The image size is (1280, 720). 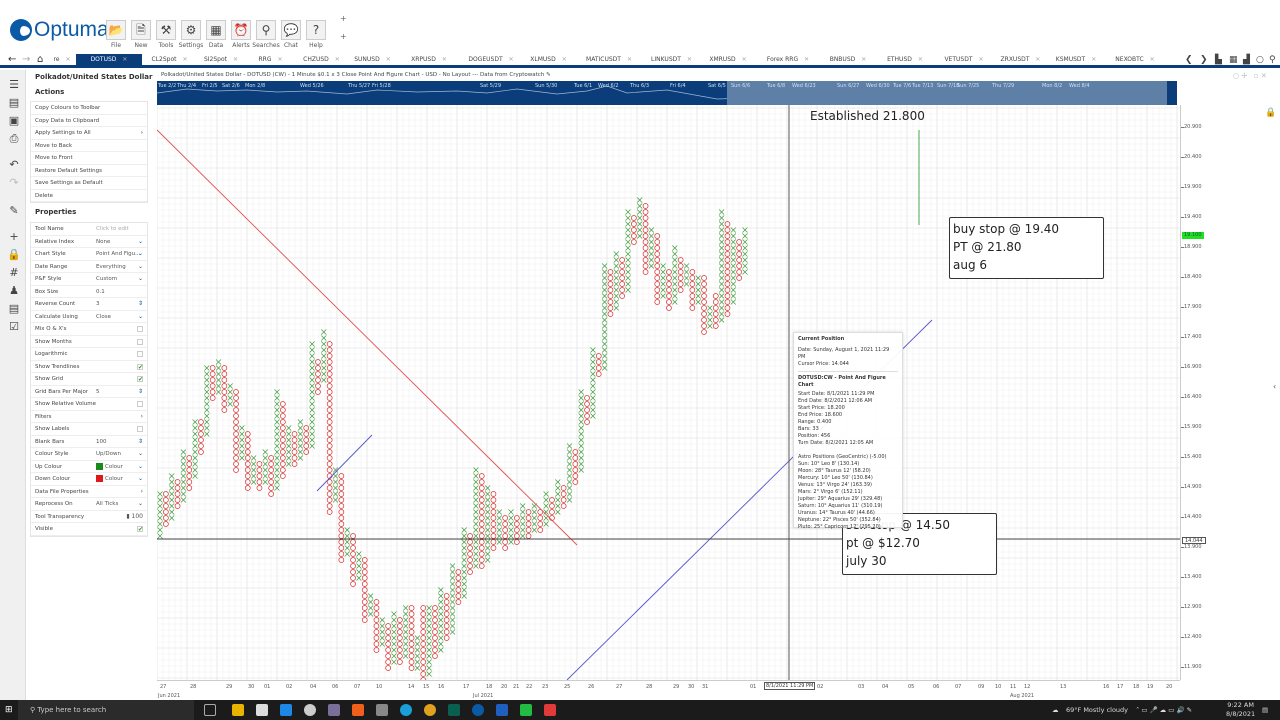 What do you see at coordinates (1164, 710) in the screenshot?
I see `tray-icons: ˄ ▭ 🎤 ☁ ▭ 🔊 ✎` at bounding box center [1164, 710].